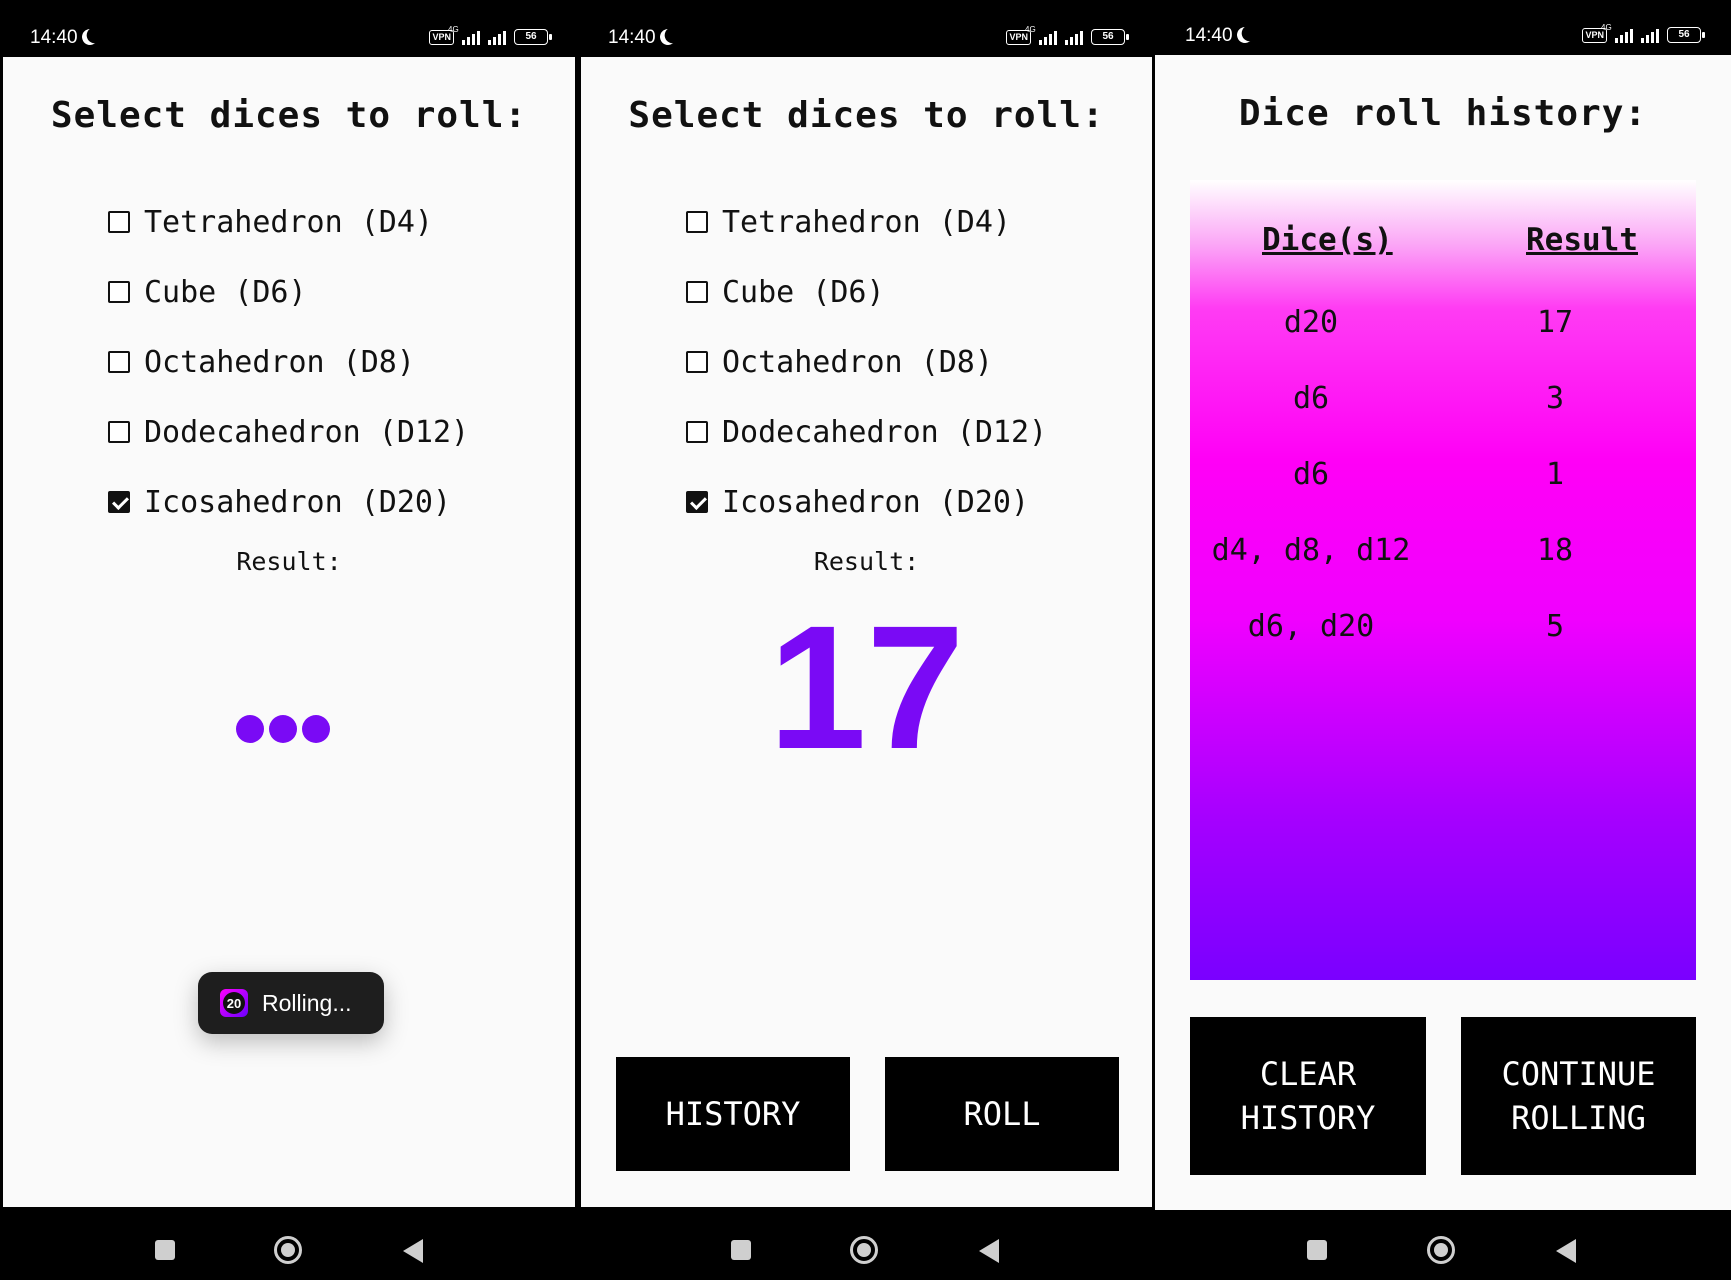 The image size is (1731, 1280). What do you see at coordinates (1428, 398) in the screenshot?
I see `table-row: d6 3` at bounding box center [1428, 398].